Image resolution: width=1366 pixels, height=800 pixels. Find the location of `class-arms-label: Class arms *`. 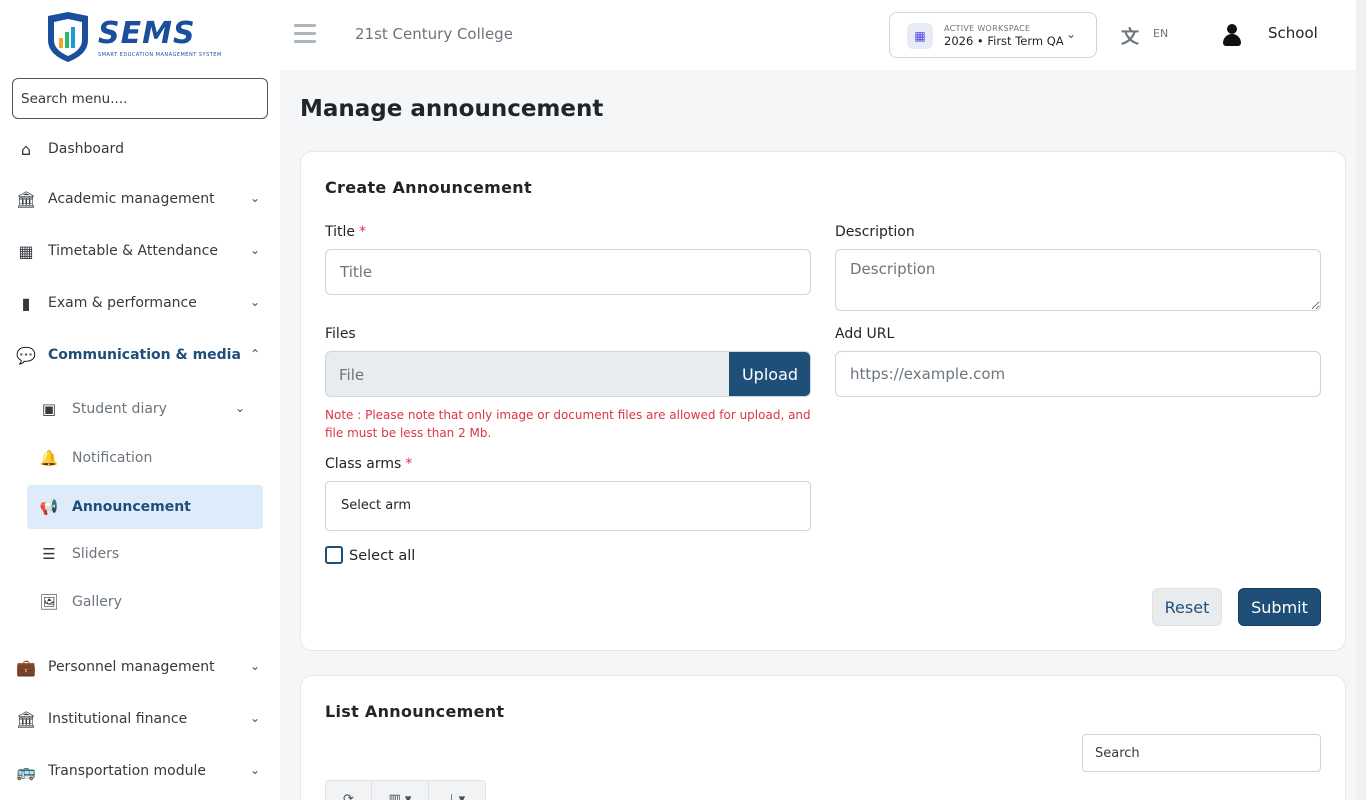

class-arms-label: Class arms * is located at coordinates (369, 464).